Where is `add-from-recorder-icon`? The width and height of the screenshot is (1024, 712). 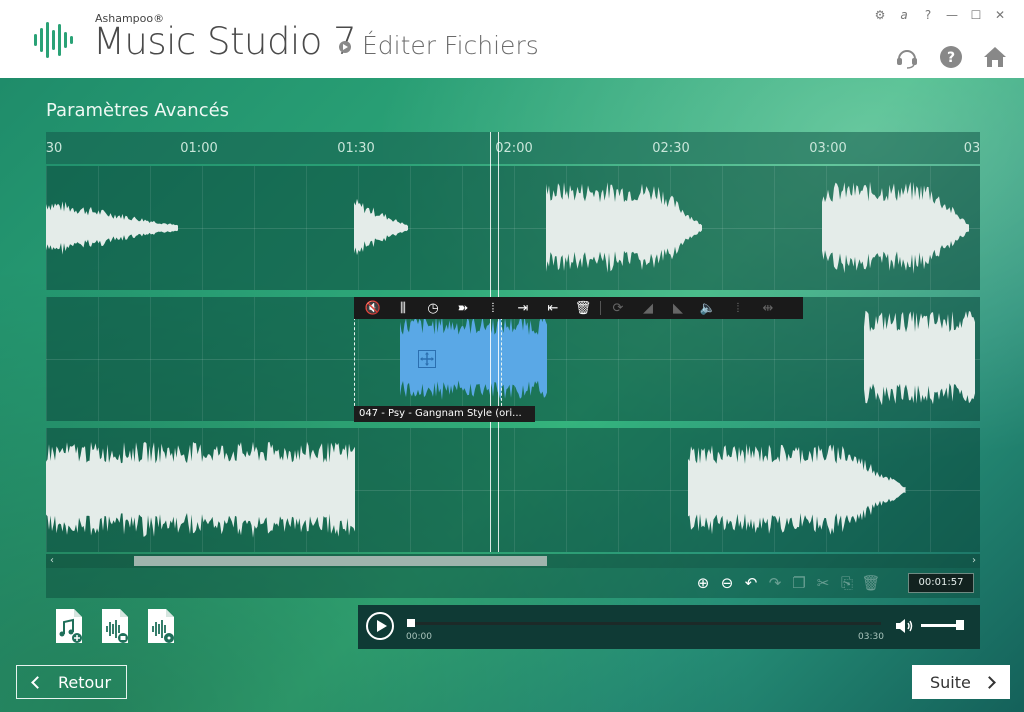 add-from-recorder-icon is located at coordinates (115, 626).